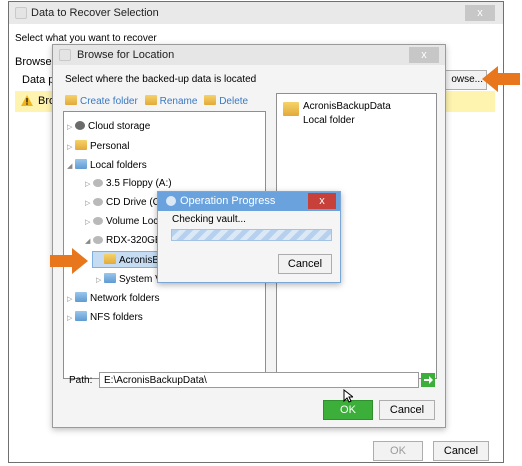 The image size is (522, 466). What do you see at coordinates (234, 101) in the screenshot?
I see `delete-label: Delete` at bounding box center [234, 101].